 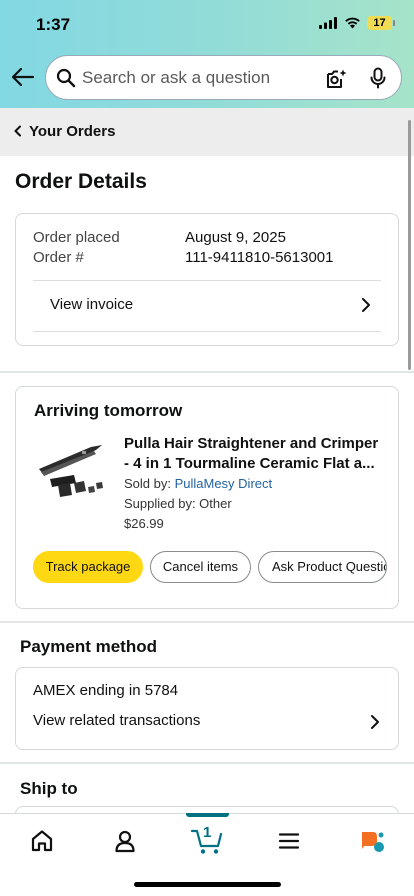 What do you see at coordinates (76, 237) in the screenshot?
I see `order-placed-label: Order placed` at bounding box center [76, 237].